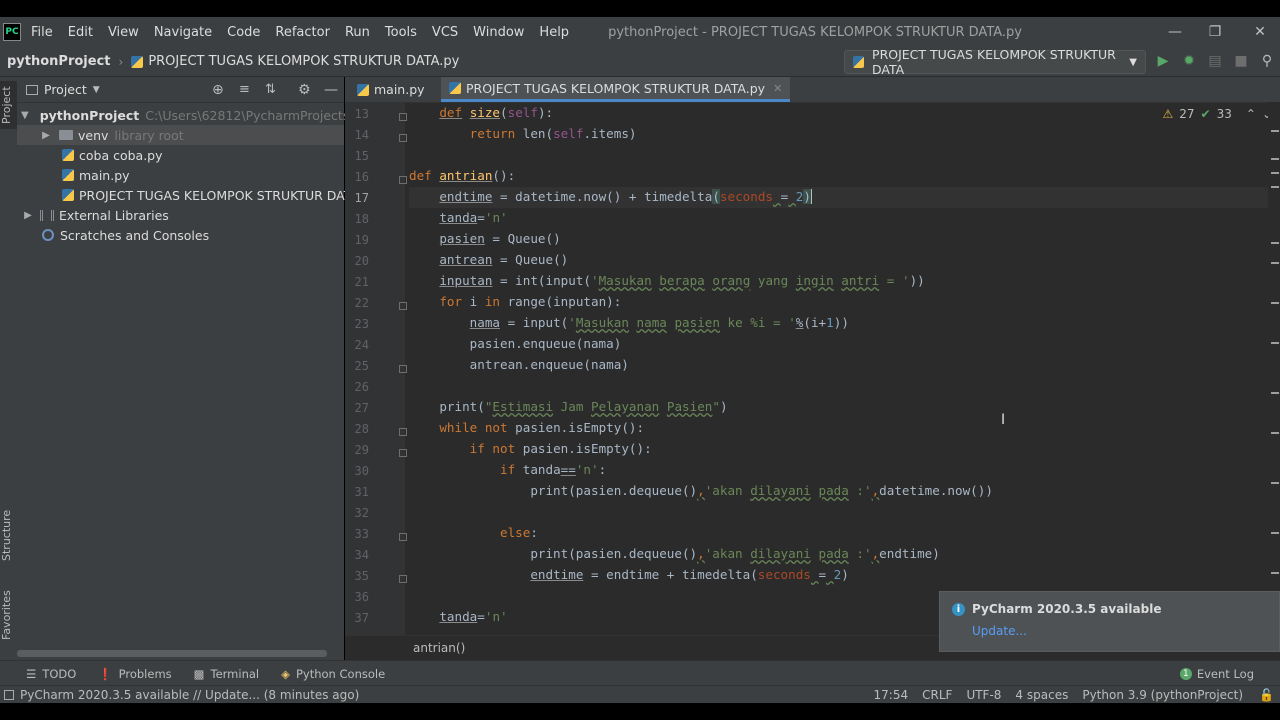 This screenshot has height=720, width=1280. What do you see at coordinates (8, 615) in the screenshot?
I see `side-tab-favorites: Favorites` at bounding box center [8, 615].